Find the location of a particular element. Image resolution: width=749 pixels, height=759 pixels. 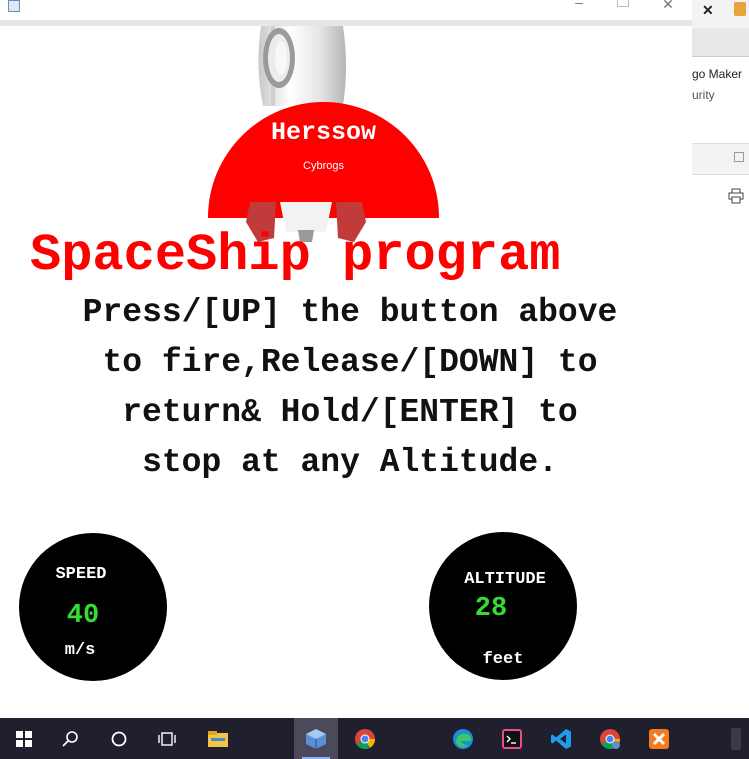

instruction-line: stop at any Altitude. is located at coordinates (350, 462).